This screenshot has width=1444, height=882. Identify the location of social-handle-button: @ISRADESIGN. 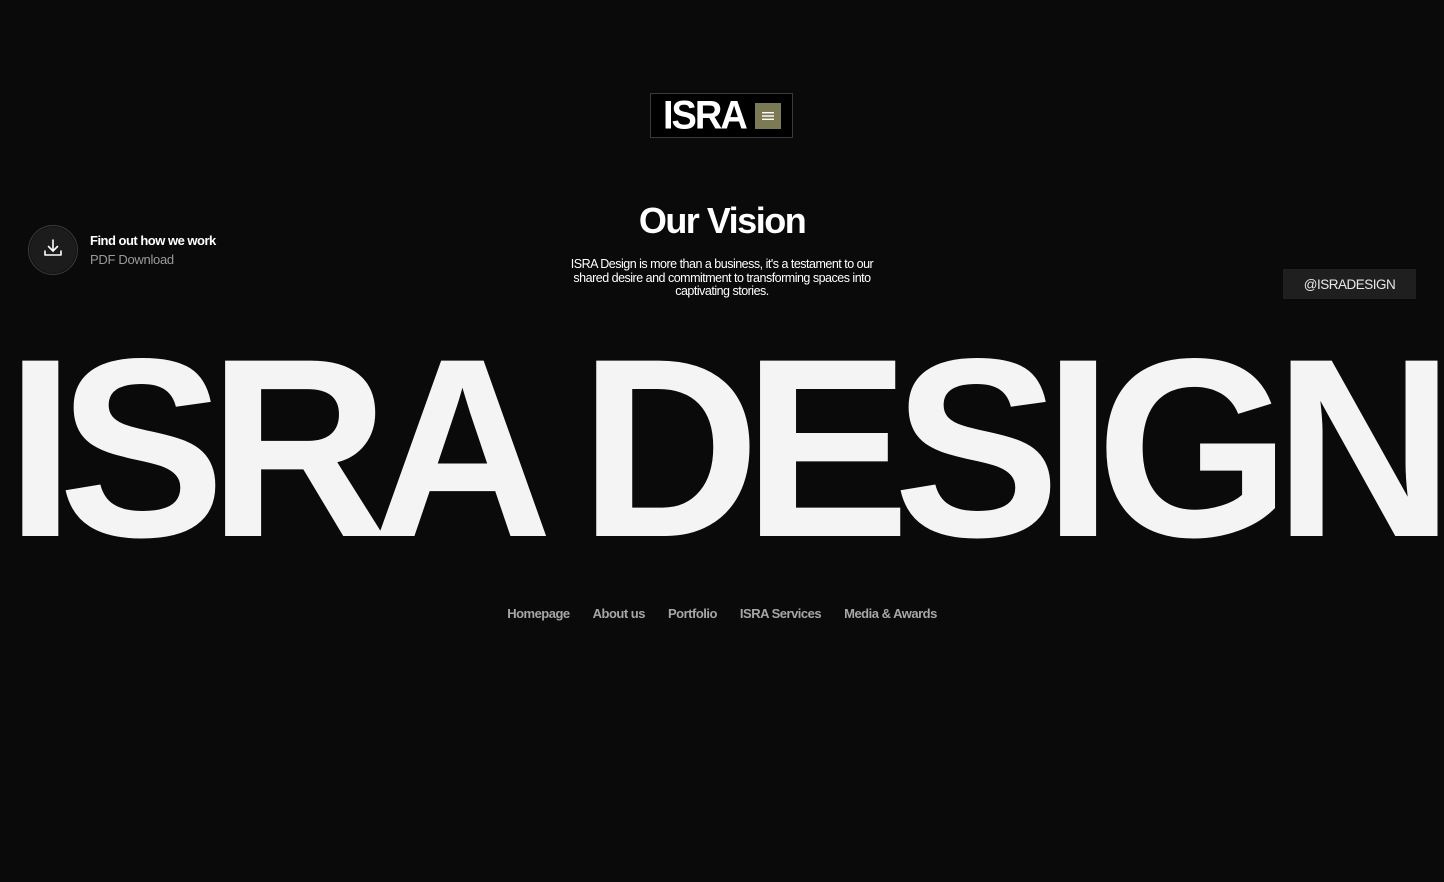
(1349, 284).